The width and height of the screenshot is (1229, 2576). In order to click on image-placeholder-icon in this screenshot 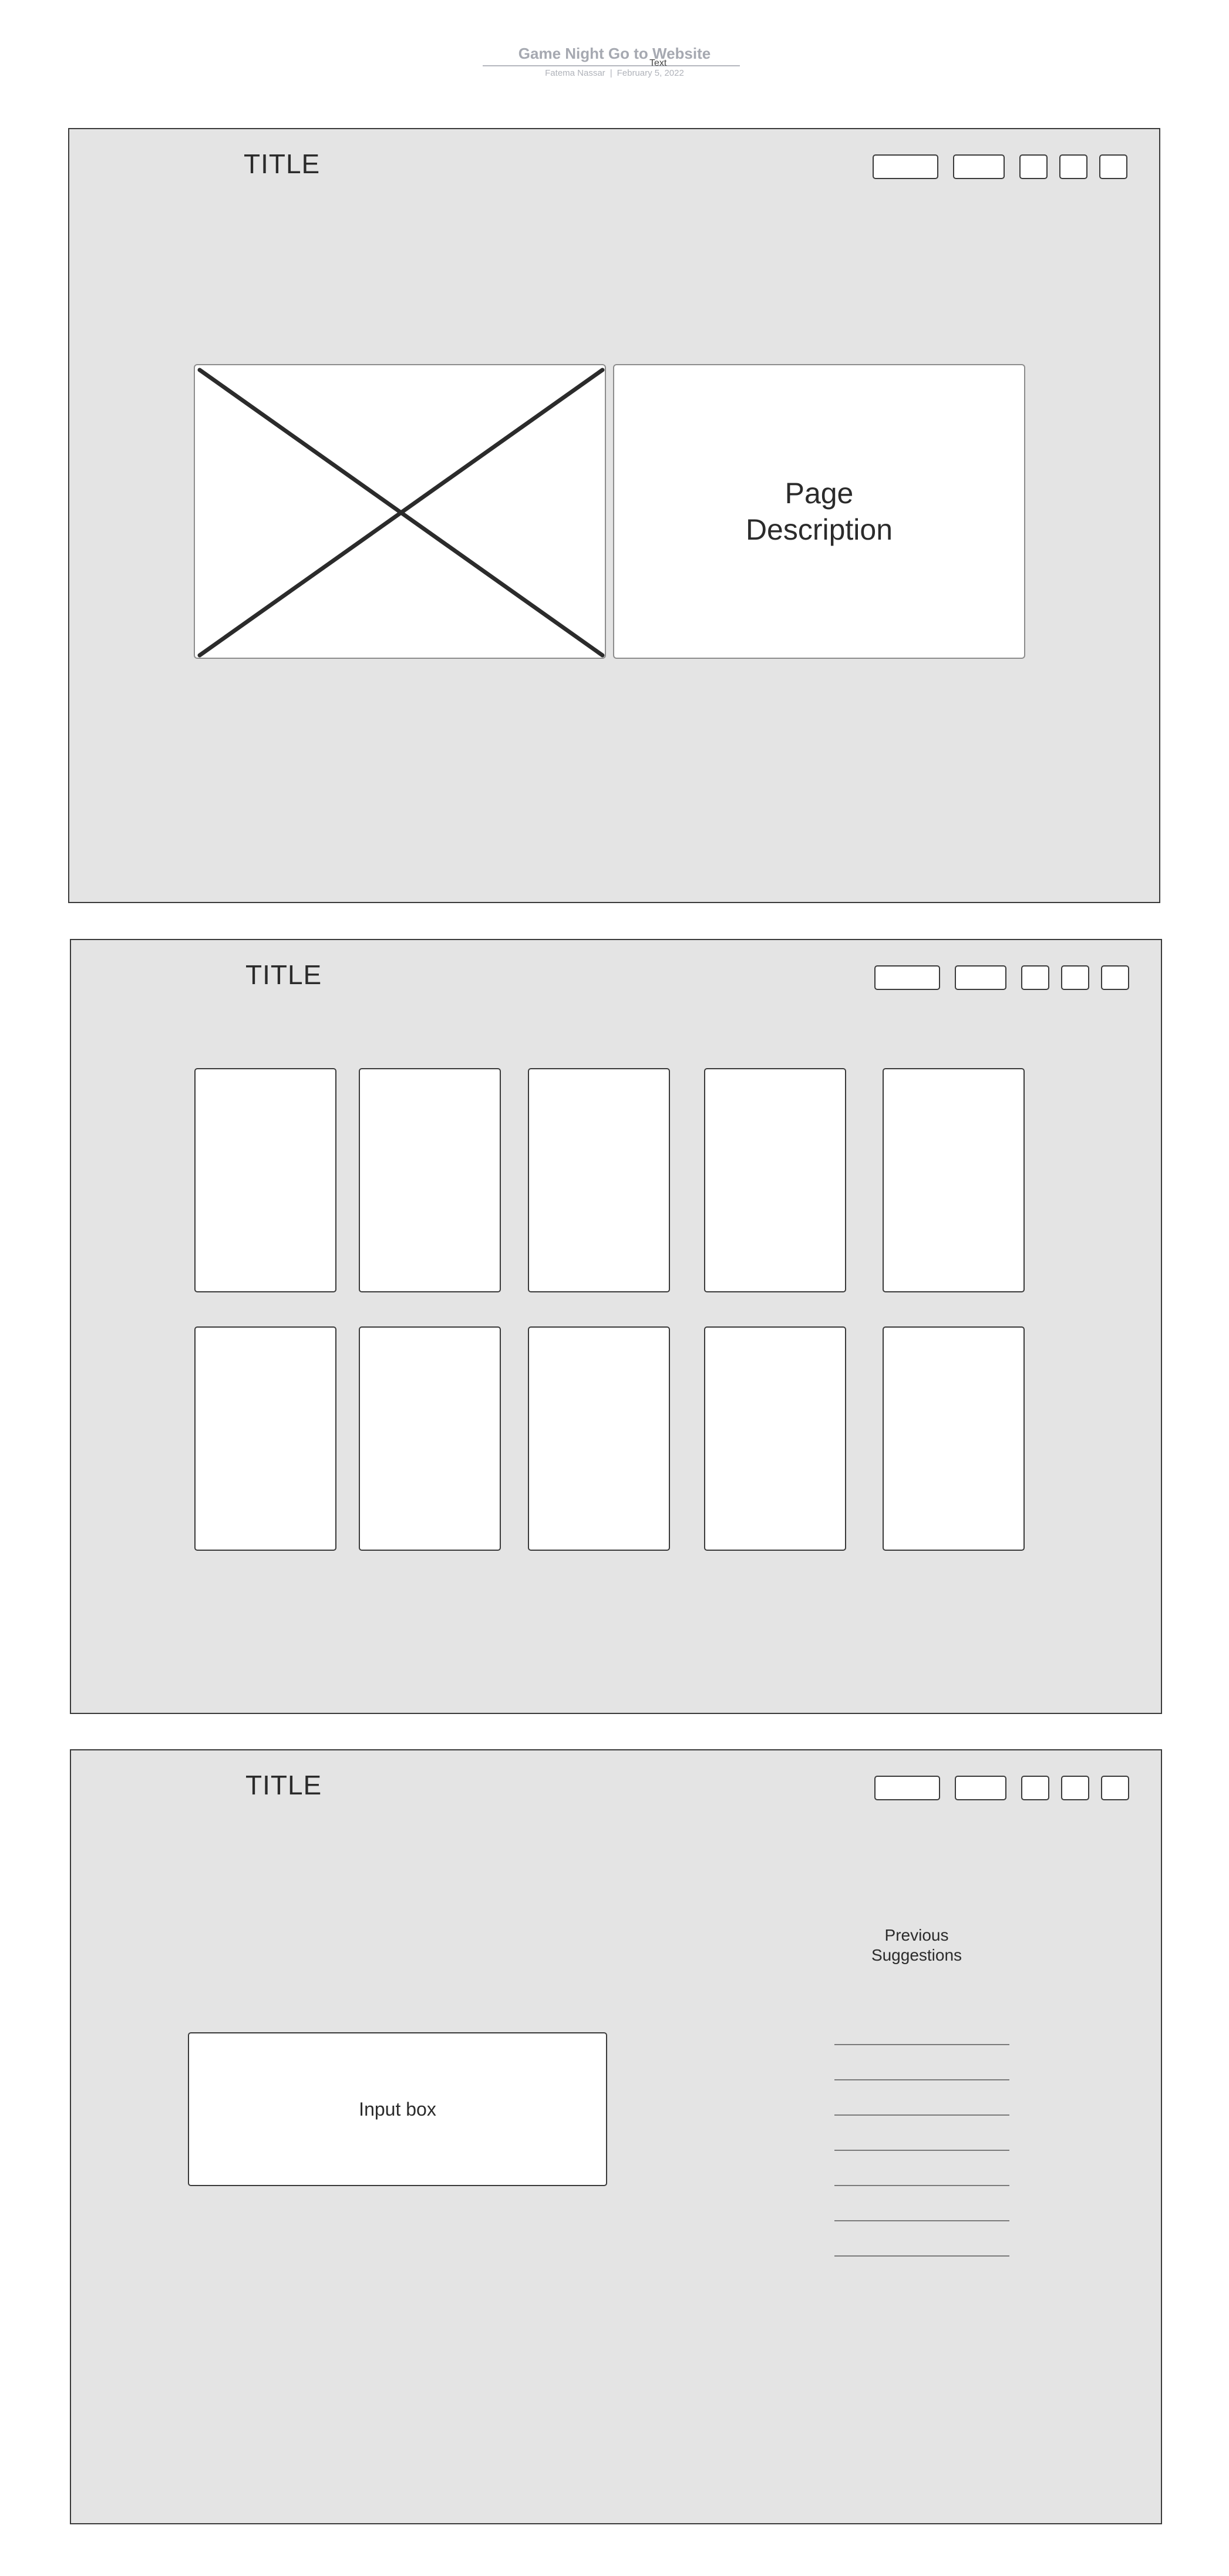, I will do `click(401, 513)`.